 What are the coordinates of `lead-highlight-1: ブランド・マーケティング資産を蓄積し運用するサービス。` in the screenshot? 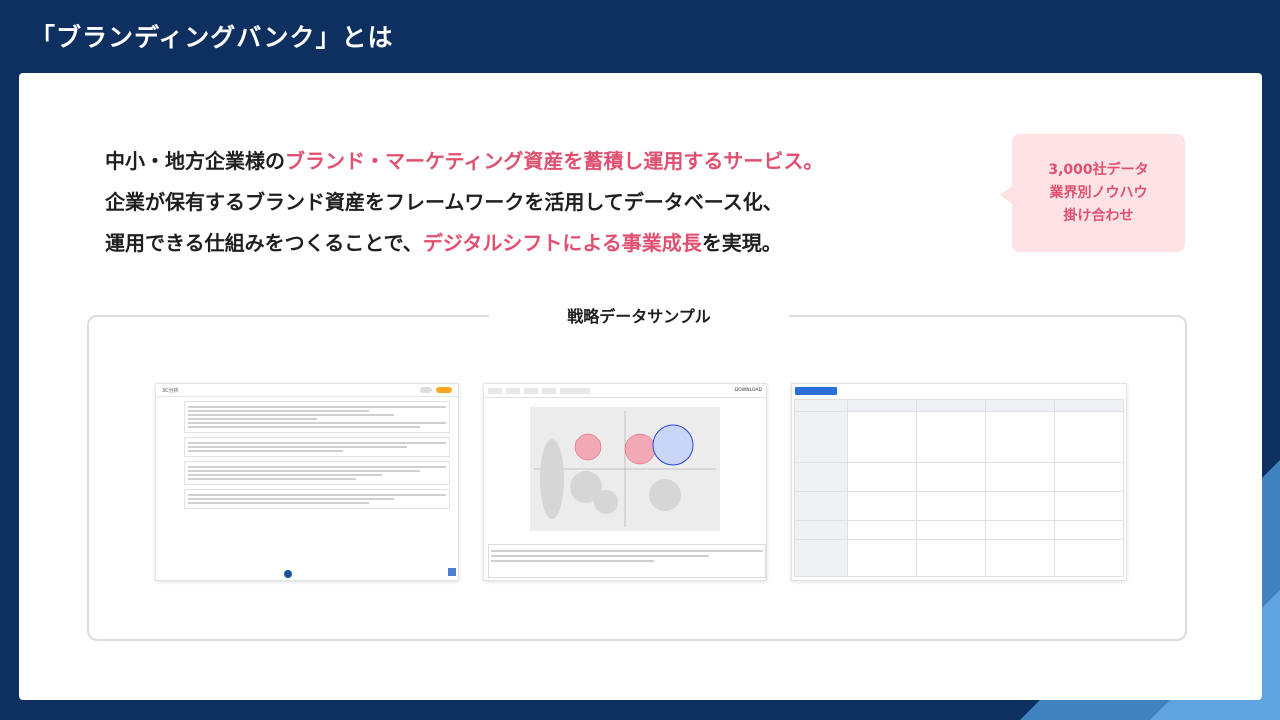 It's located at (554, 161).